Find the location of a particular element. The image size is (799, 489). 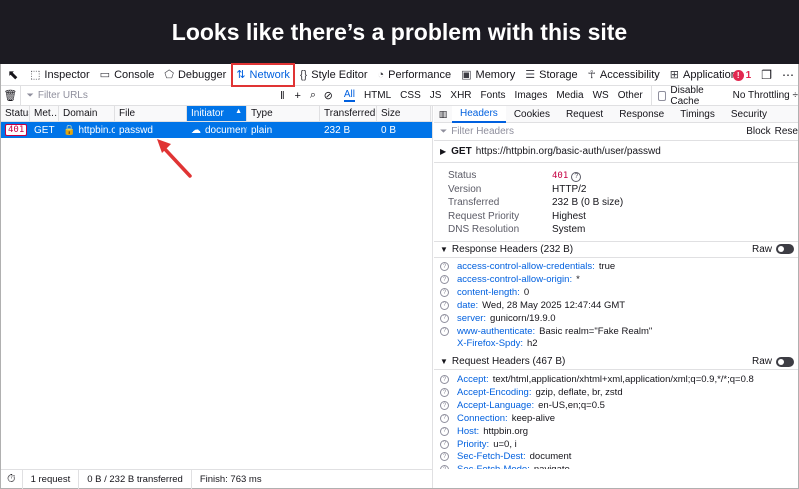

header-name: Accept-Encoding: is located at coordinates (494, 393).